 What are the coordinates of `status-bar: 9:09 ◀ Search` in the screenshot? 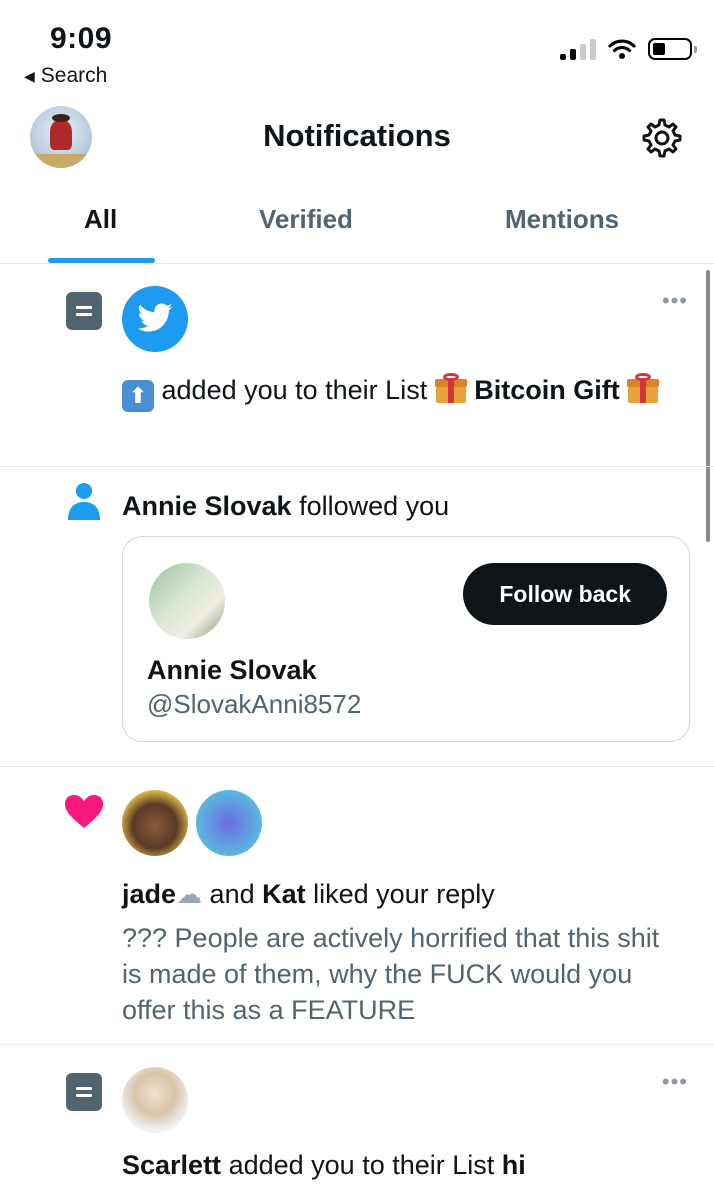 It's located at (357, 50).